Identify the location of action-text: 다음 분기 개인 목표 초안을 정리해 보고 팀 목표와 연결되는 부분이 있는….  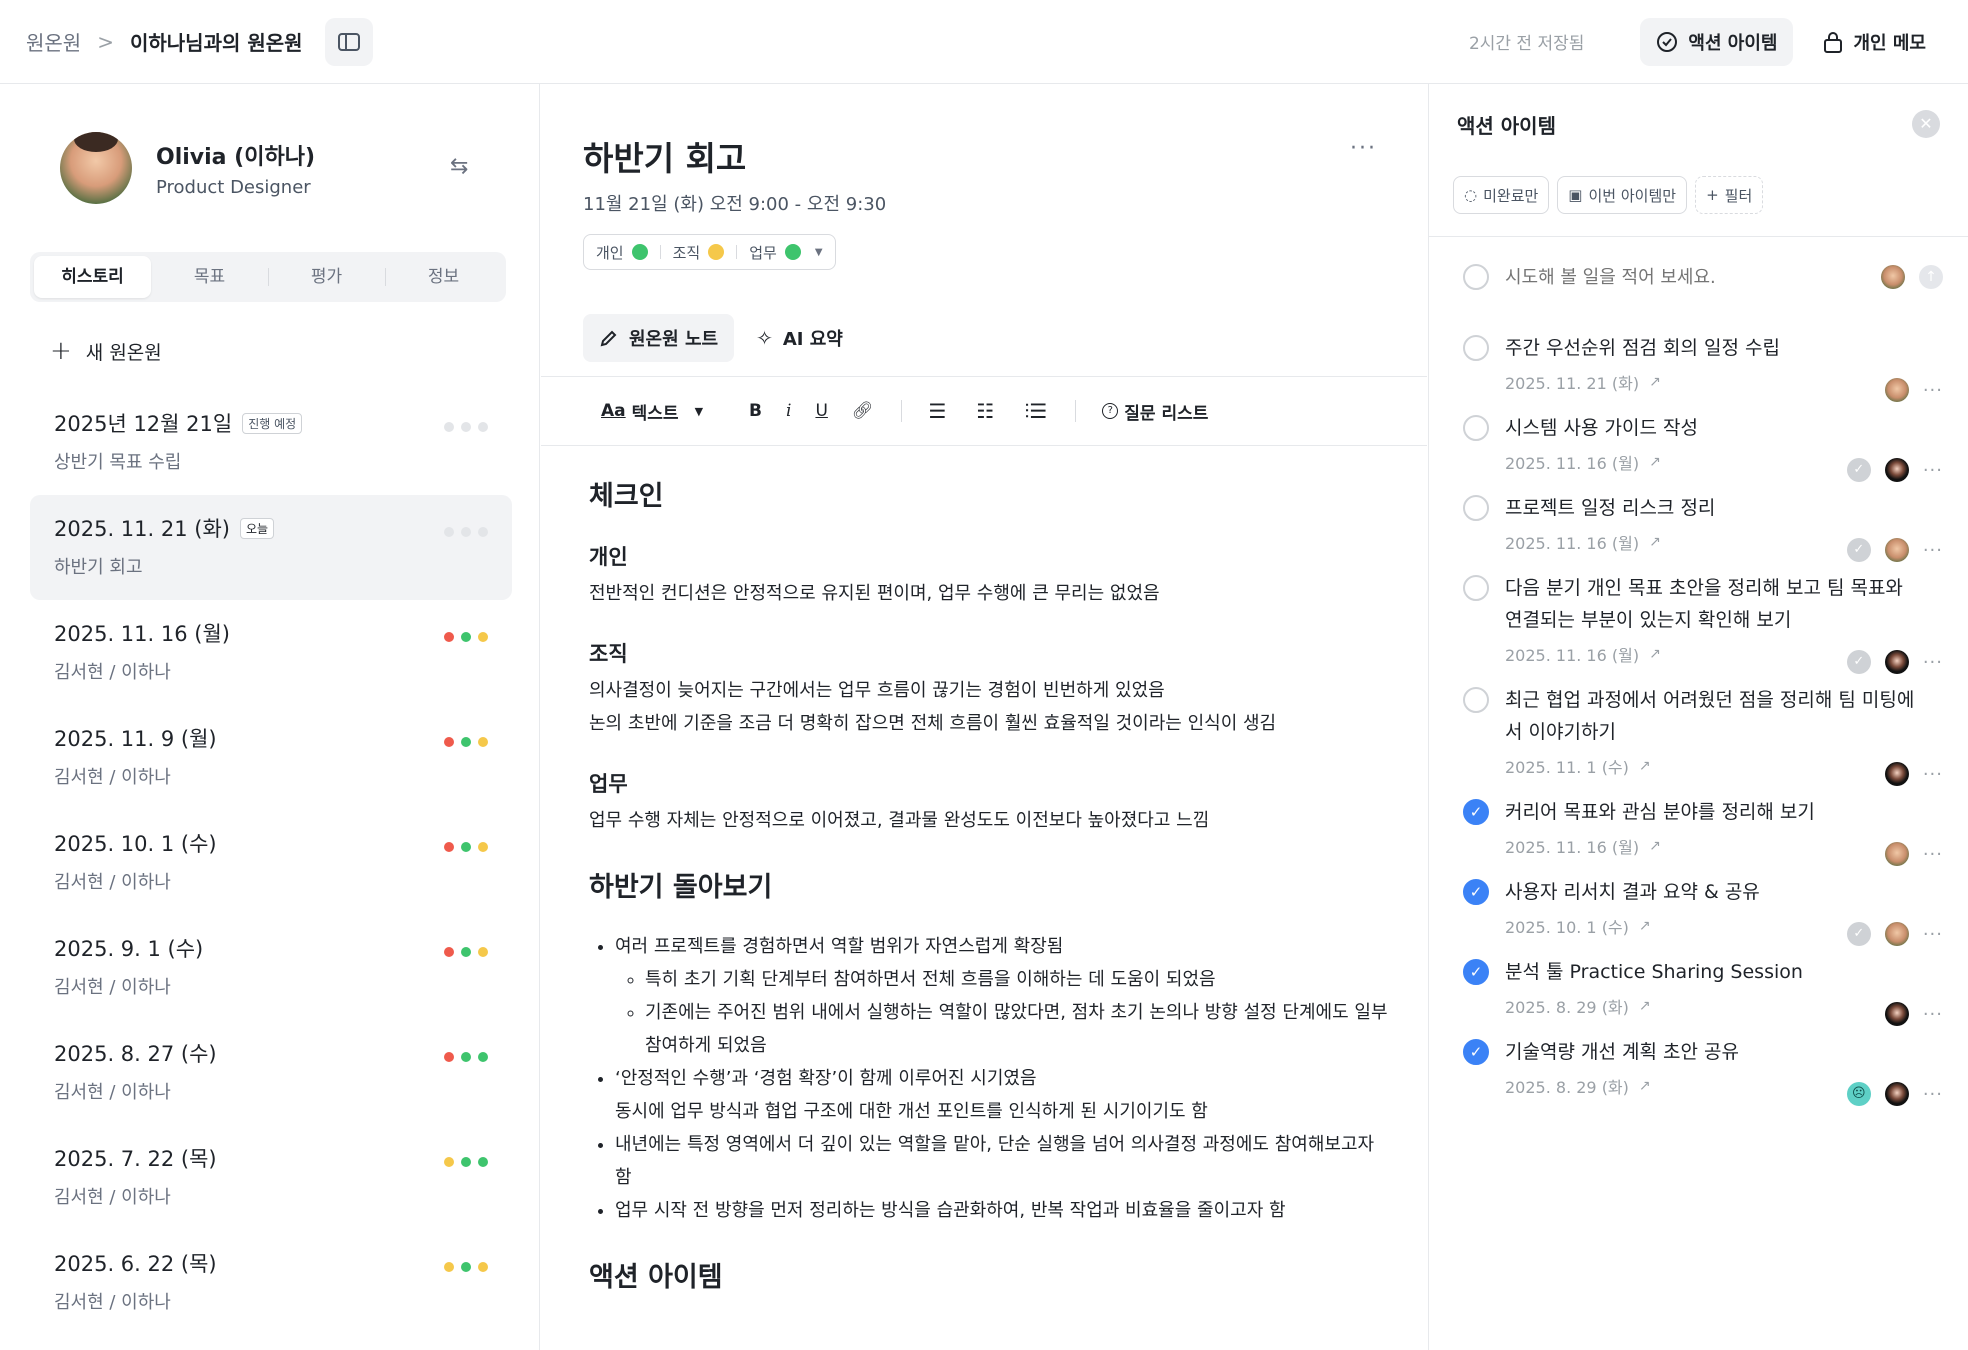
(1715, 604).